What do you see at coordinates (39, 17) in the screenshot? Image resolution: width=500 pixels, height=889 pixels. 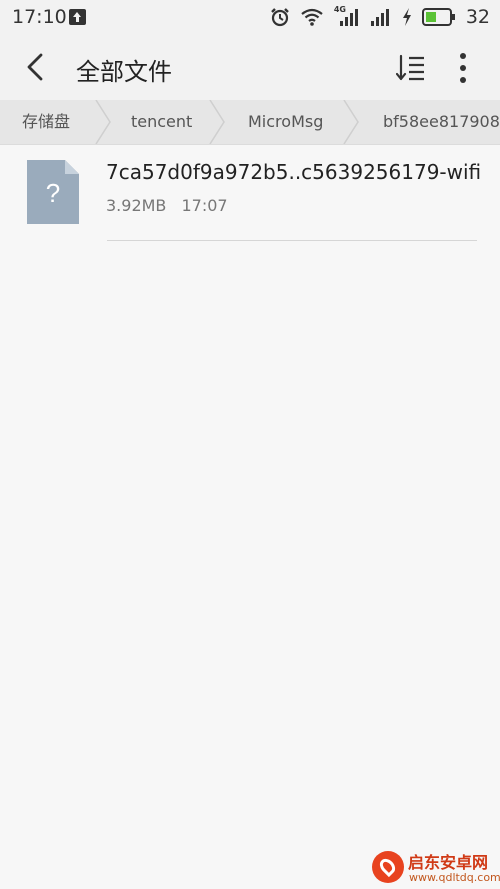 I see `status-time: 17:10` at bounding box center [39, 17].